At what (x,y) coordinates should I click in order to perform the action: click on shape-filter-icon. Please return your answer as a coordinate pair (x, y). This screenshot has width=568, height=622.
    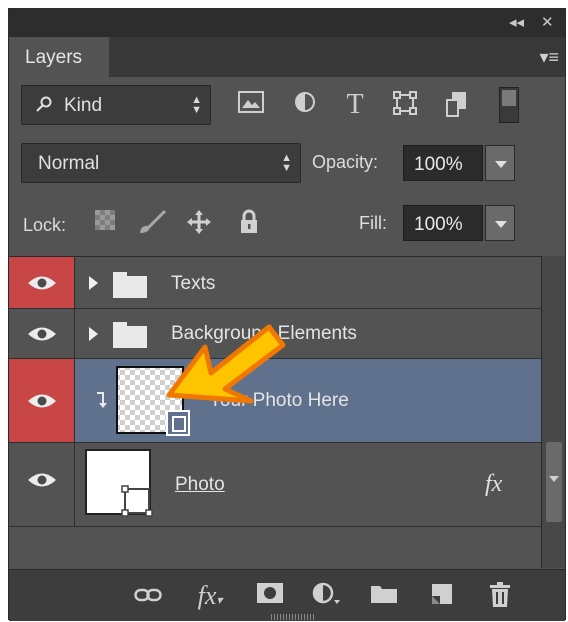
    Looking at the image, I should click on (405, 105).